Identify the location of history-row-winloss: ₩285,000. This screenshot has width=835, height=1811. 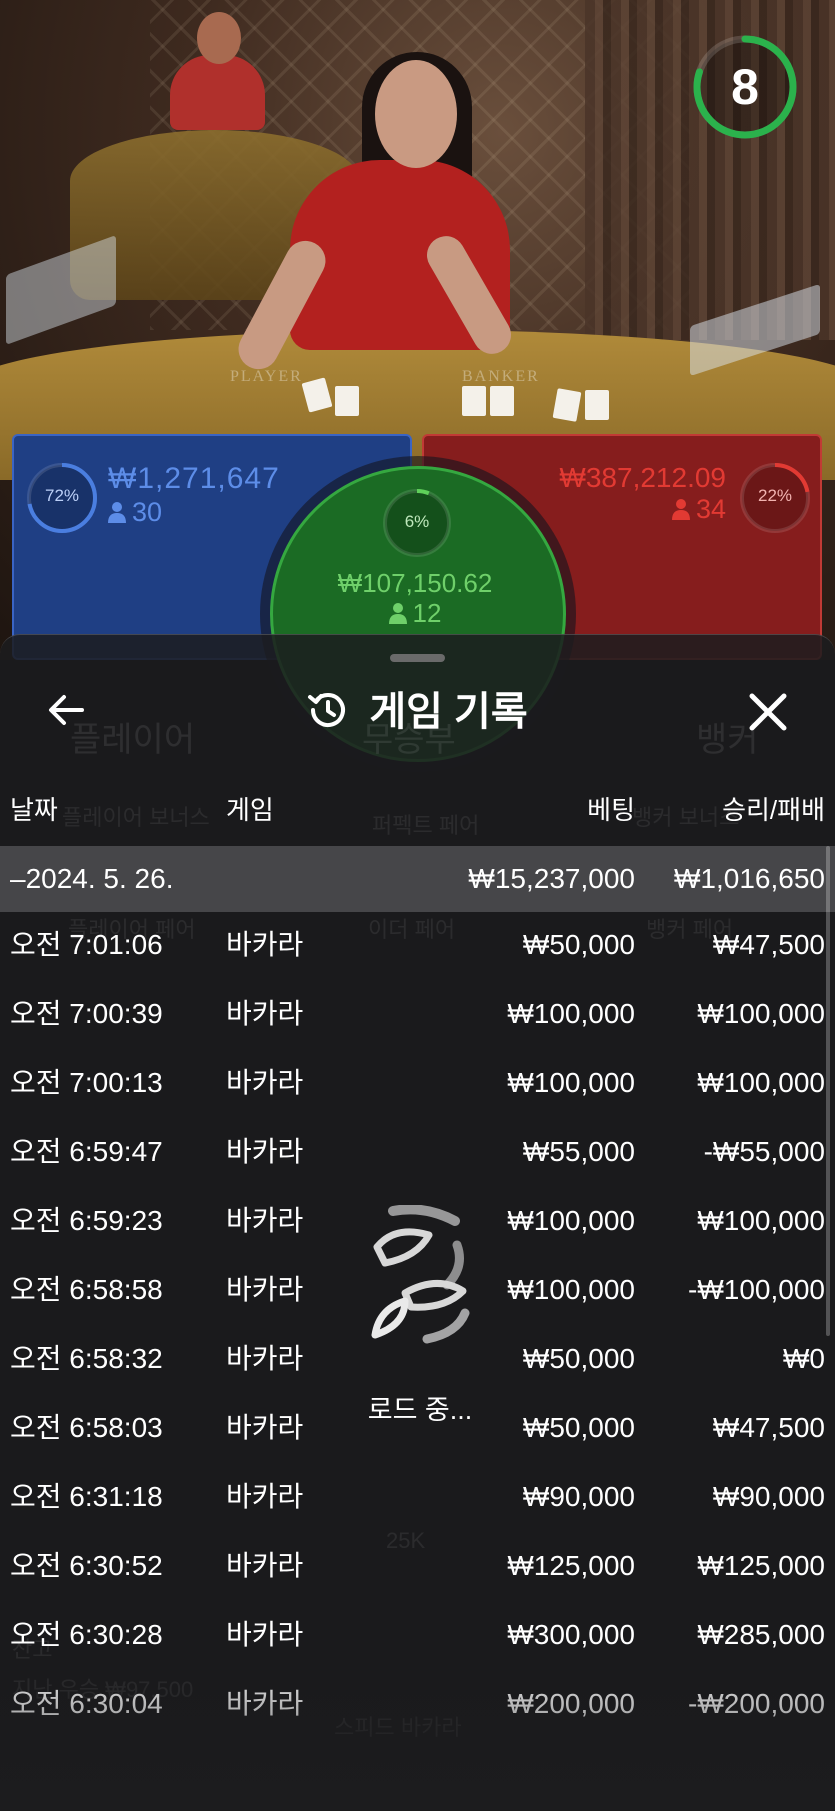
(761, 1634).